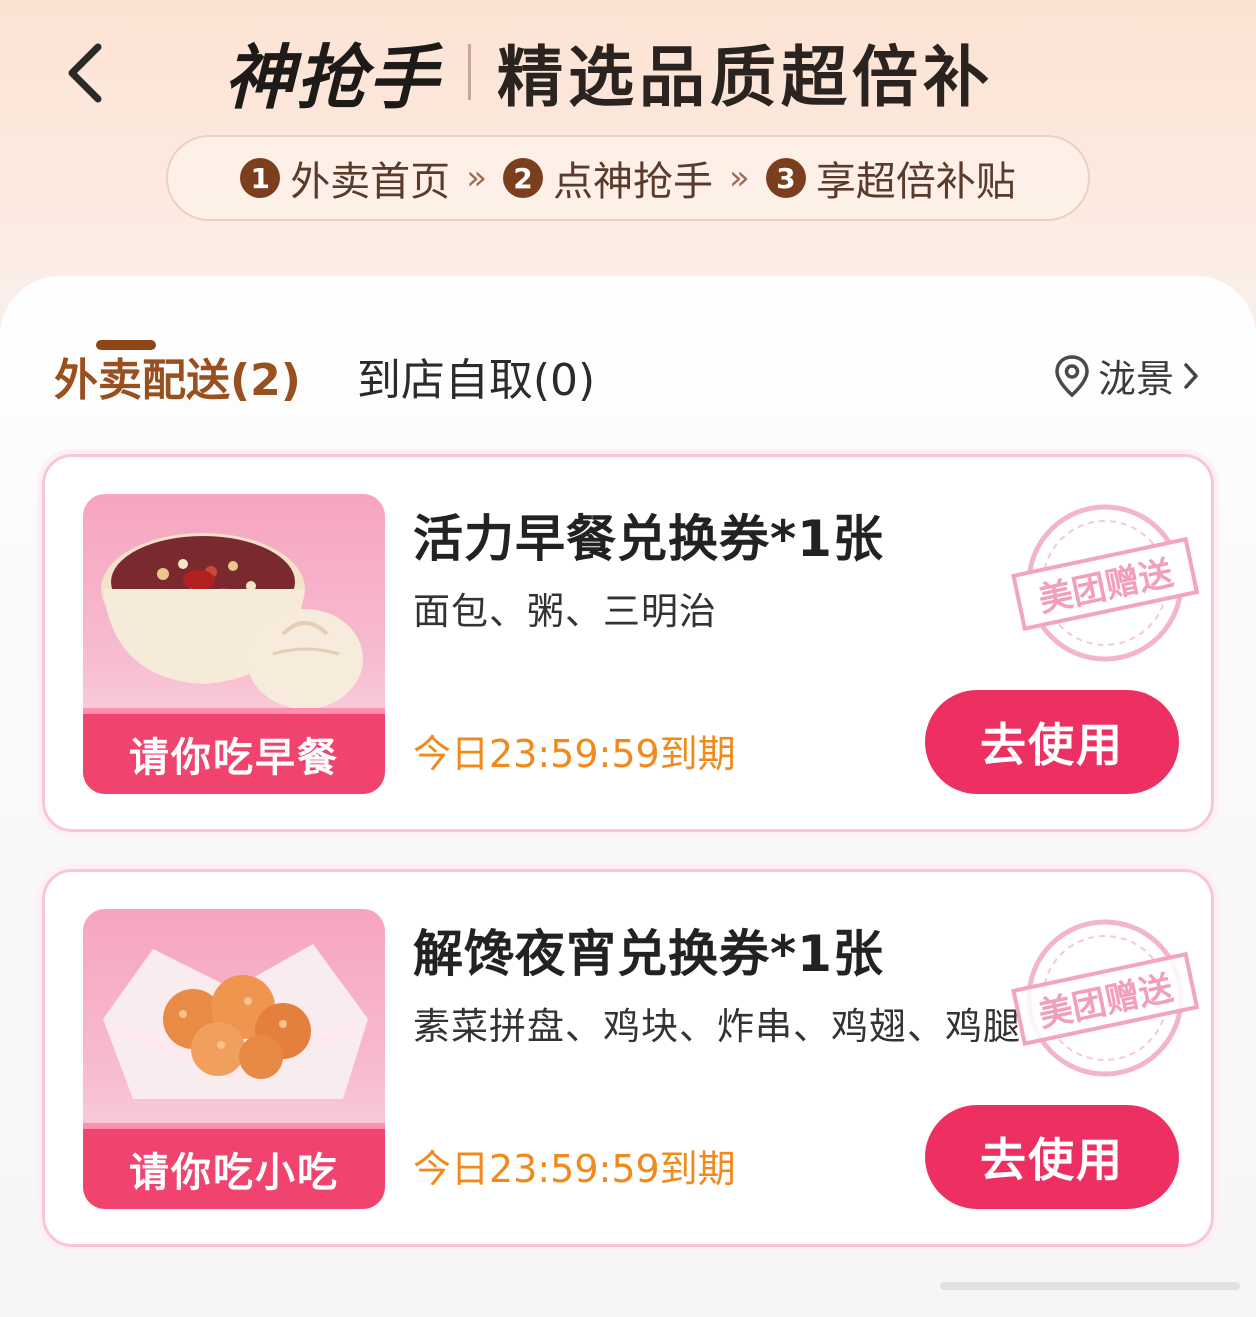 The width and height of the screenshot is (1256, 1317). I want to click on coupon-items: 素菜拼盘、鸡块、炸串、鸡翅、鸡腿, so click(717, 1026).